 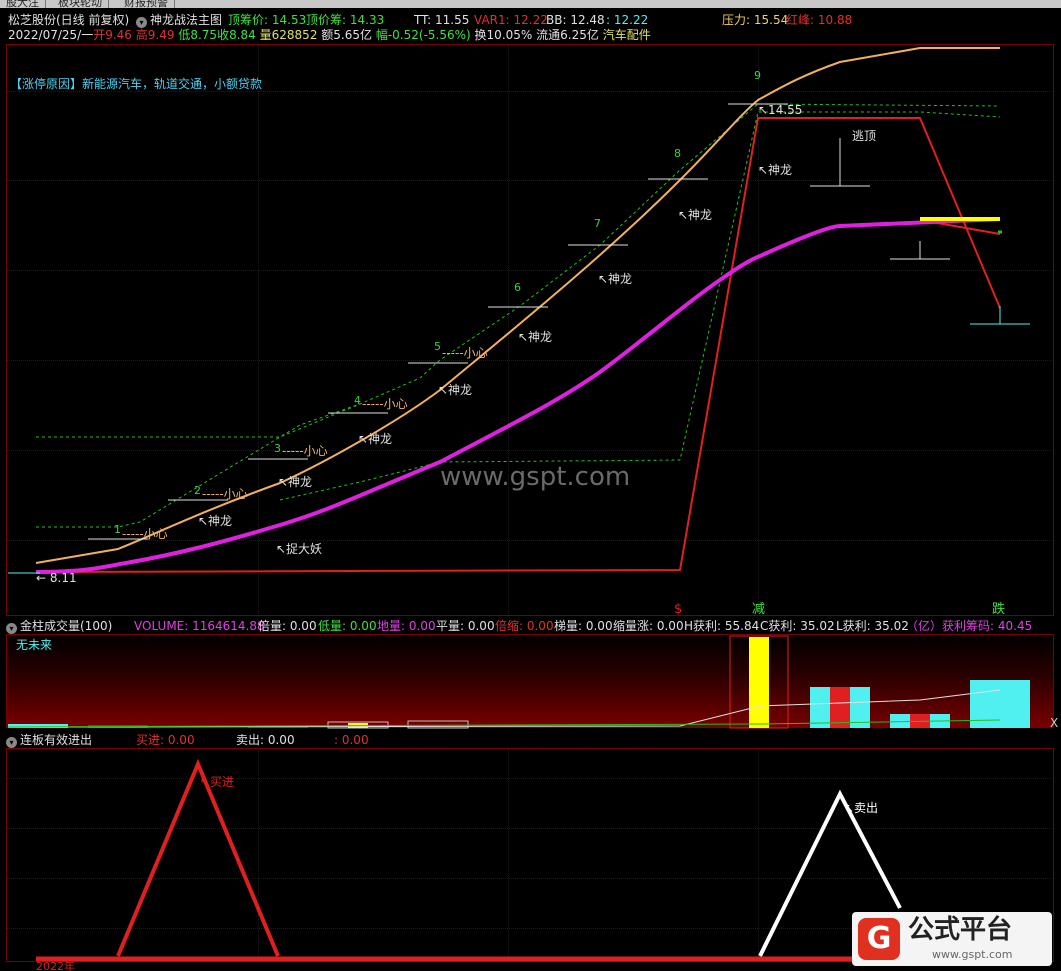 What do you see at coordinates (197, 490) in the screenshot?
I see `count-label-2: 2` at bounding box center [197, 490].